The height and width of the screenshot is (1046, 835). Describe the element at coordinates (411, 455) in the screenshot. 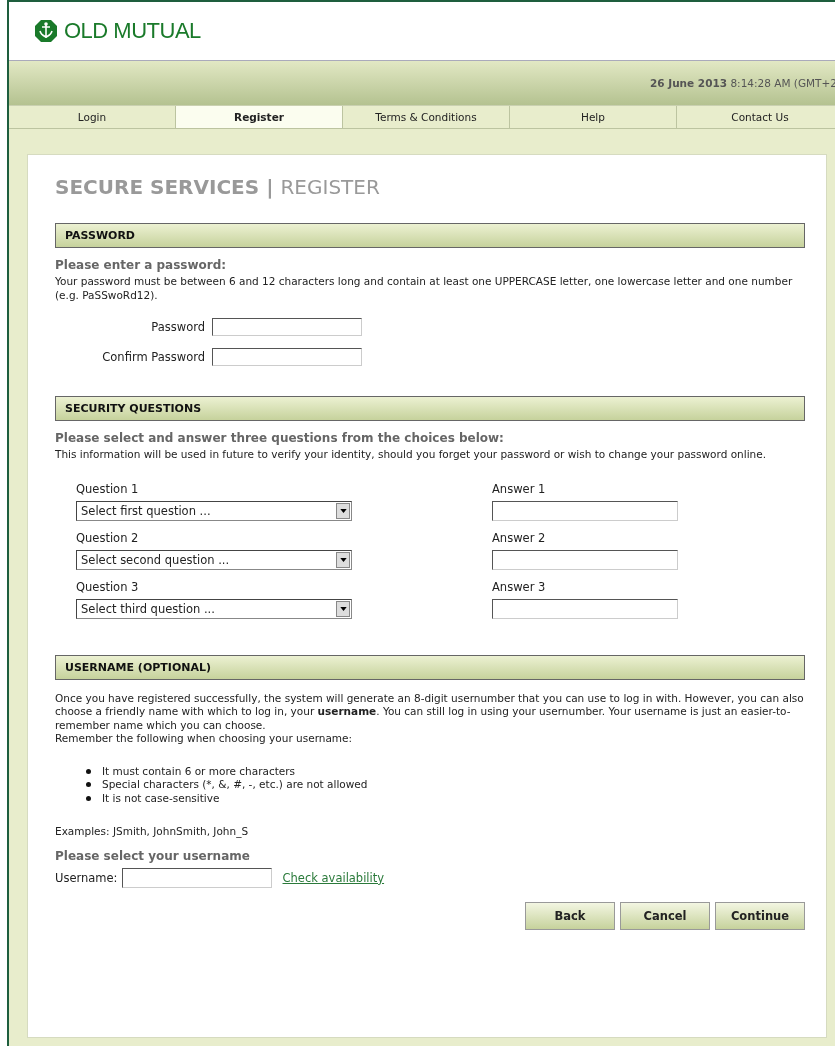

I see `info-text: This information will be used in future to verify your identity, should you forget your password or wish to change your password online.` at that location.